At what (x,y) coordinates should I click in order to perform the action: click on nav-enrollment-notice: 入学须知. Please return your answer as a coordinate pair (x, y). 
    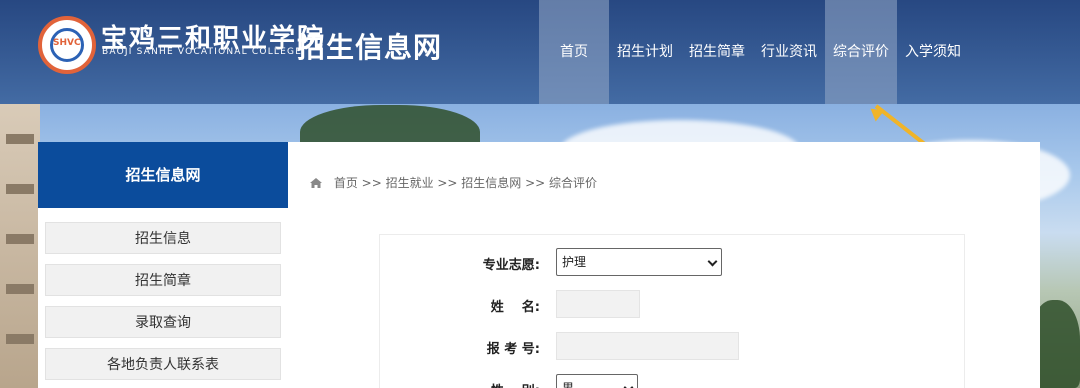
    Looking at the image, I should click on (933, 52).